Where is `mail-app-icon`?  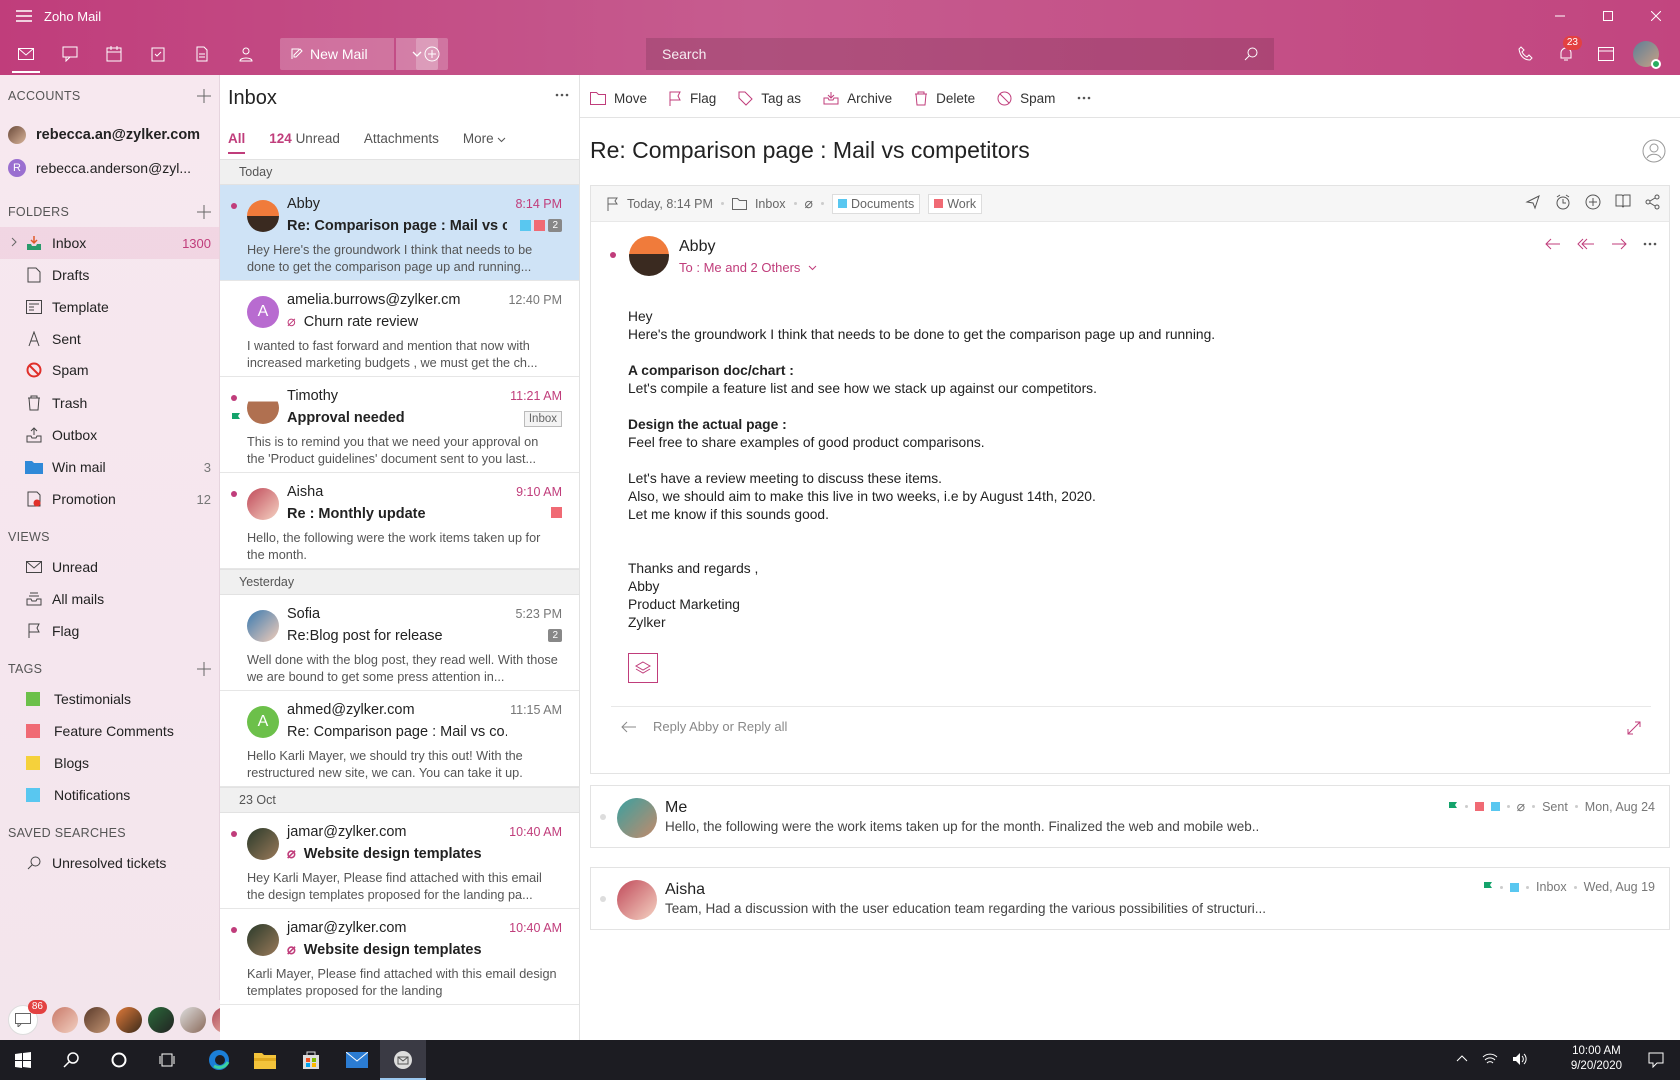 mail-app-icon is located at coordinates (26, 54).